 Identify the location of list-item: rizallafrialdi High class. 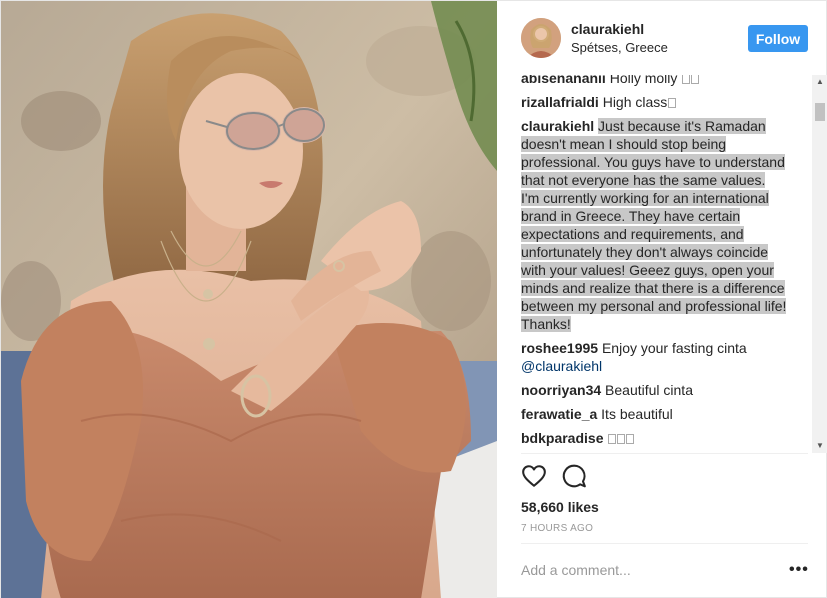
(654, 102).